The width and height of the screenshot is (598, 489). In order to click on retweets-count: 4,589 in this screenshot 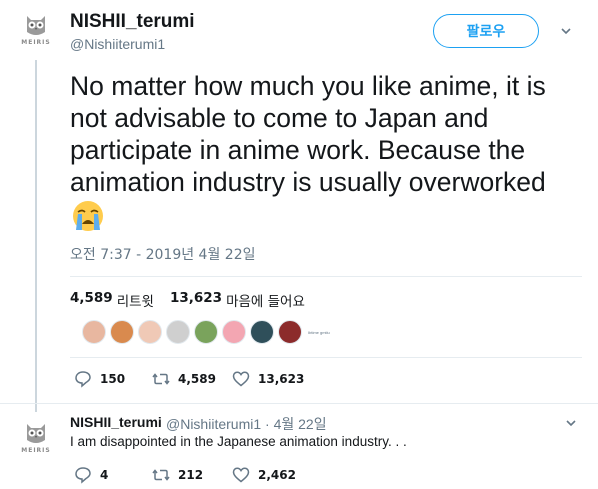, I will do `click(91, 300)`.